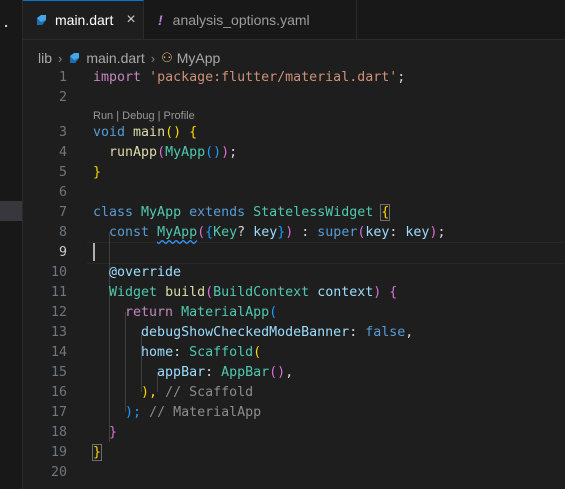 This screenshot has height=489, width=565. Describe the element at coordinates (62, 77) in the screenshot. I see `line-number: 1` at that location.